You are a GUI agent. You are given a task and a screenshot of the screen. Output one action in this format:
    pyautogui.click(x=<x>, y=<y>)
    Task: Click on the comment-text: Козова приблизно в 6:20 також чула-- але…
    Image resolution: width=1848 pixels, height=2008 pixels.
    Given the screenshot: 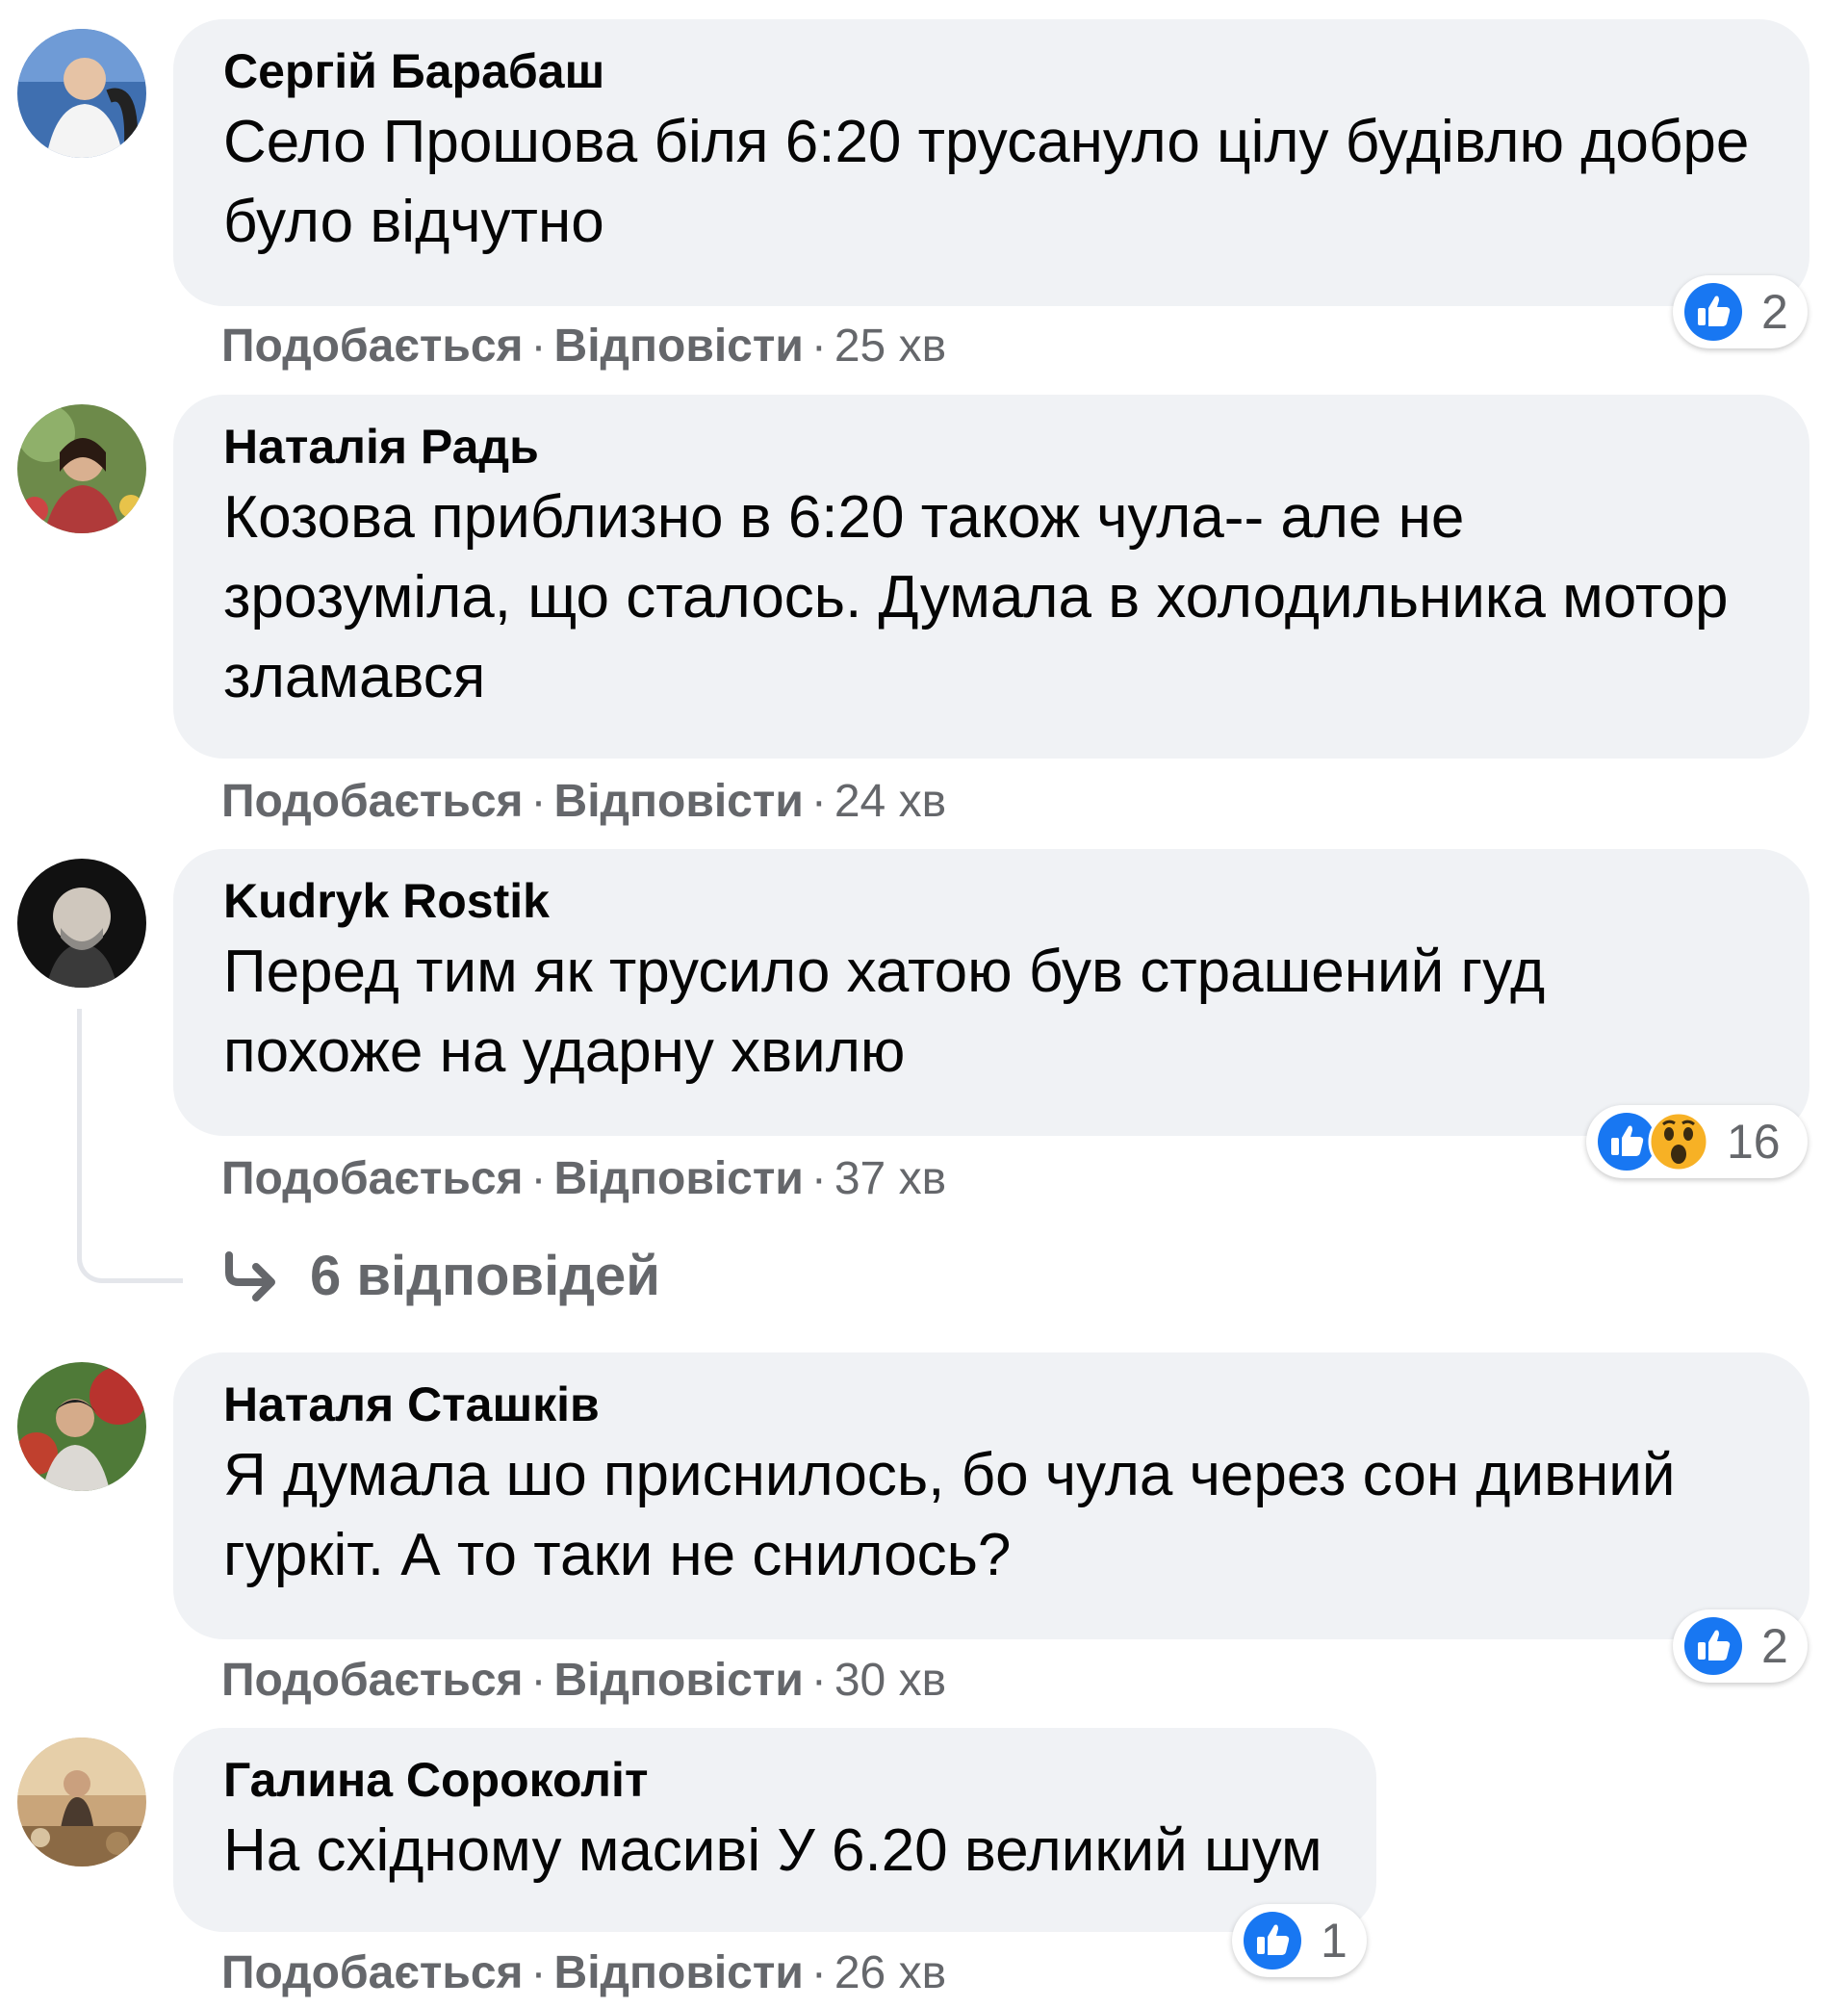 What is the action you would take?
    pyautogui.click(x=976, y=597)
    